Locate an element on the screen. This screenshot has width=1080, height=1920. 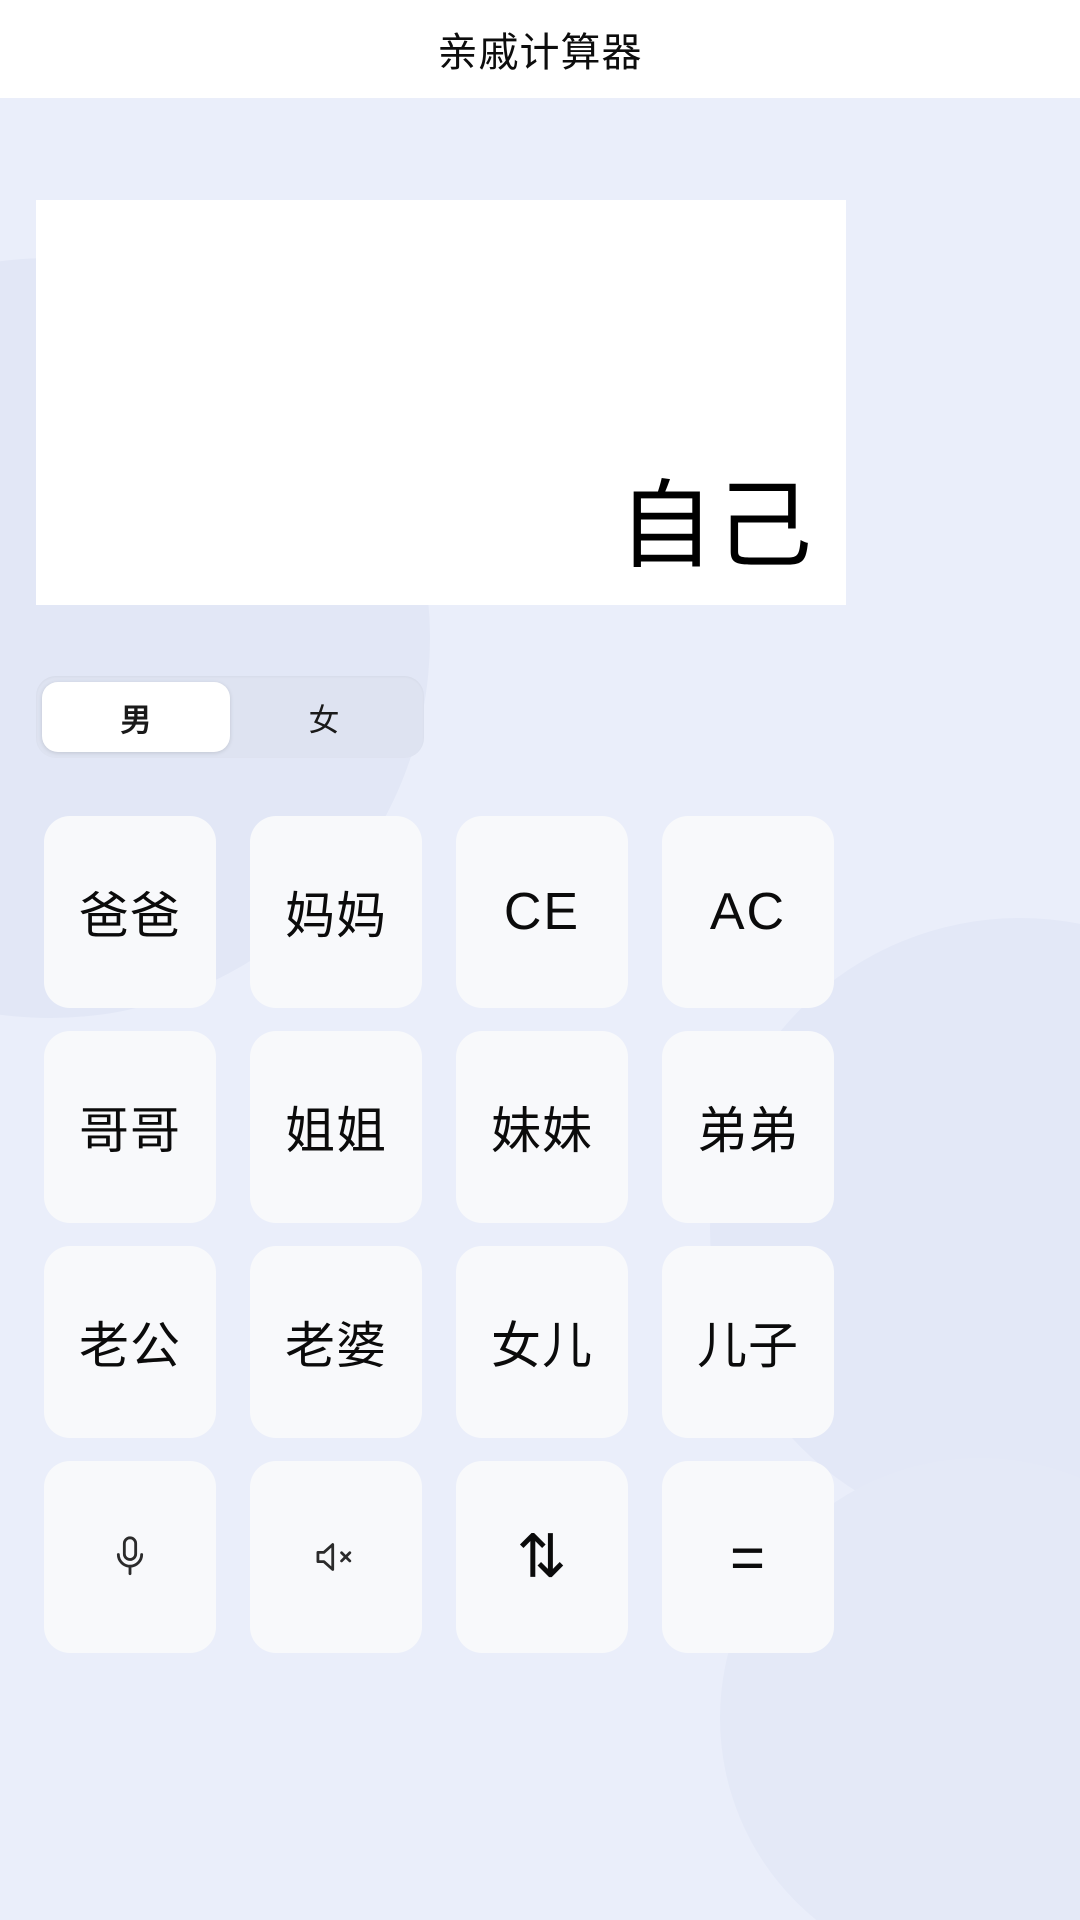
key-daughter: 女儿 is located at coordinates (542, 1342).